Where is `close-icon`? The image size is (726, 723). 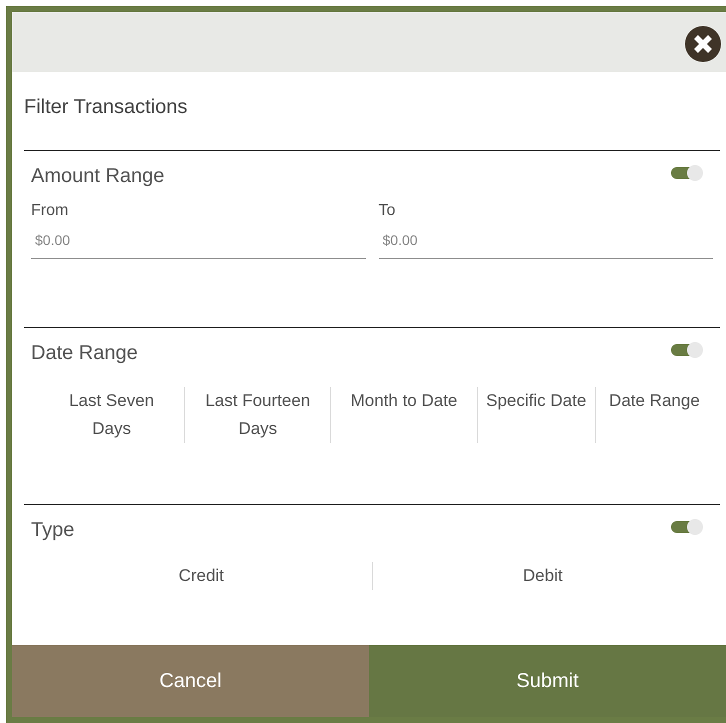
close-icon is located at coordinates (703, 44).